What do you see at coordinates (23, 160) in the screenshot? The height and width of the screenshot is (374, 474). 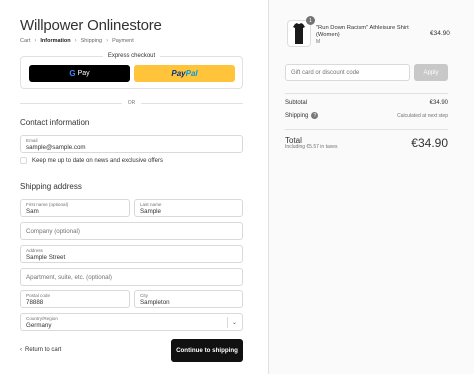 I see `newsletter-checkbox` at bounding box center [23, 160].